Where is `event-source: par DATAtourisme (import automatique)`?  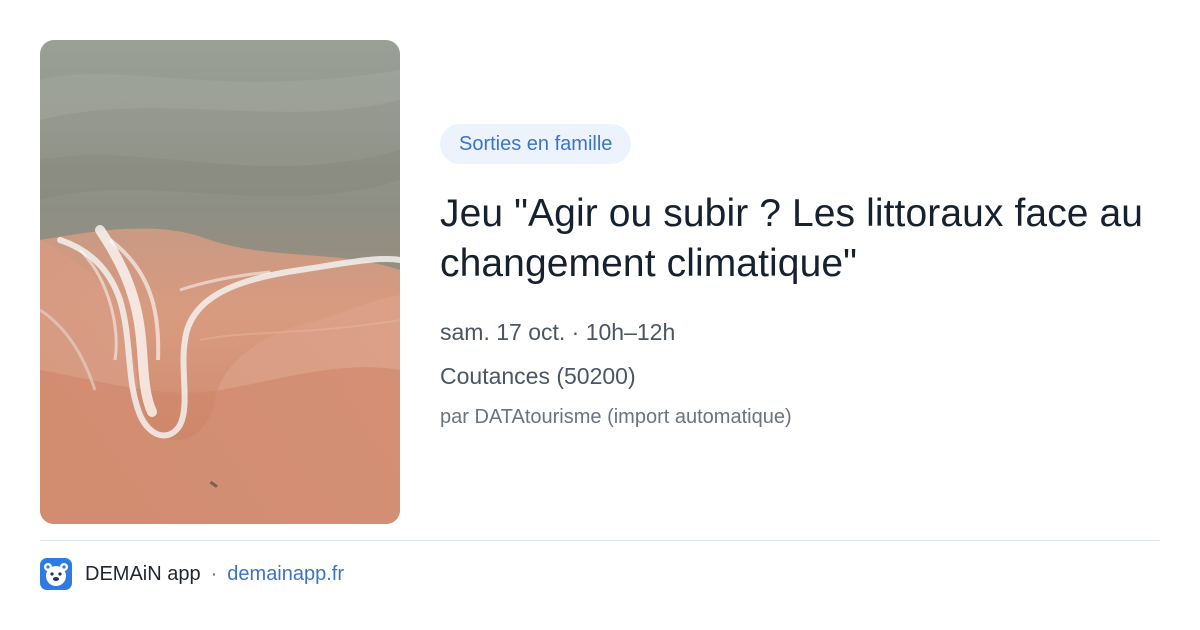
event-source: par DATAtourisme (import automatique) is located at coordinates (616, 417).